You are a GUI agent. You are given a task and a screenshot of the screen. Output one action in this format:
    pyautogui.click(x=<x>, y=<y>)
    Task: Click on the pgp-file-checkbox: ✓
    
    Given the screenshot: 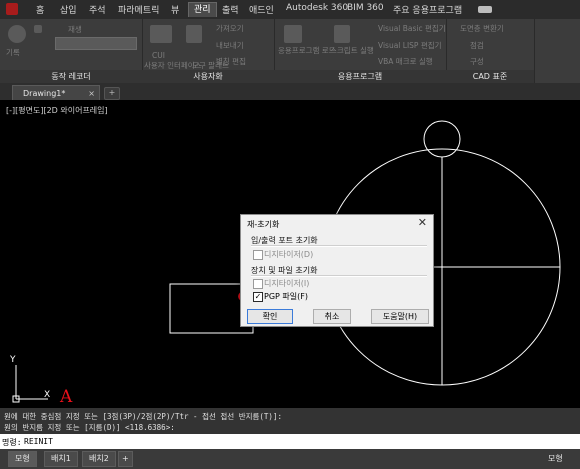 What is the action you would take?
    pyautogui.click(x=258, y=297)
    